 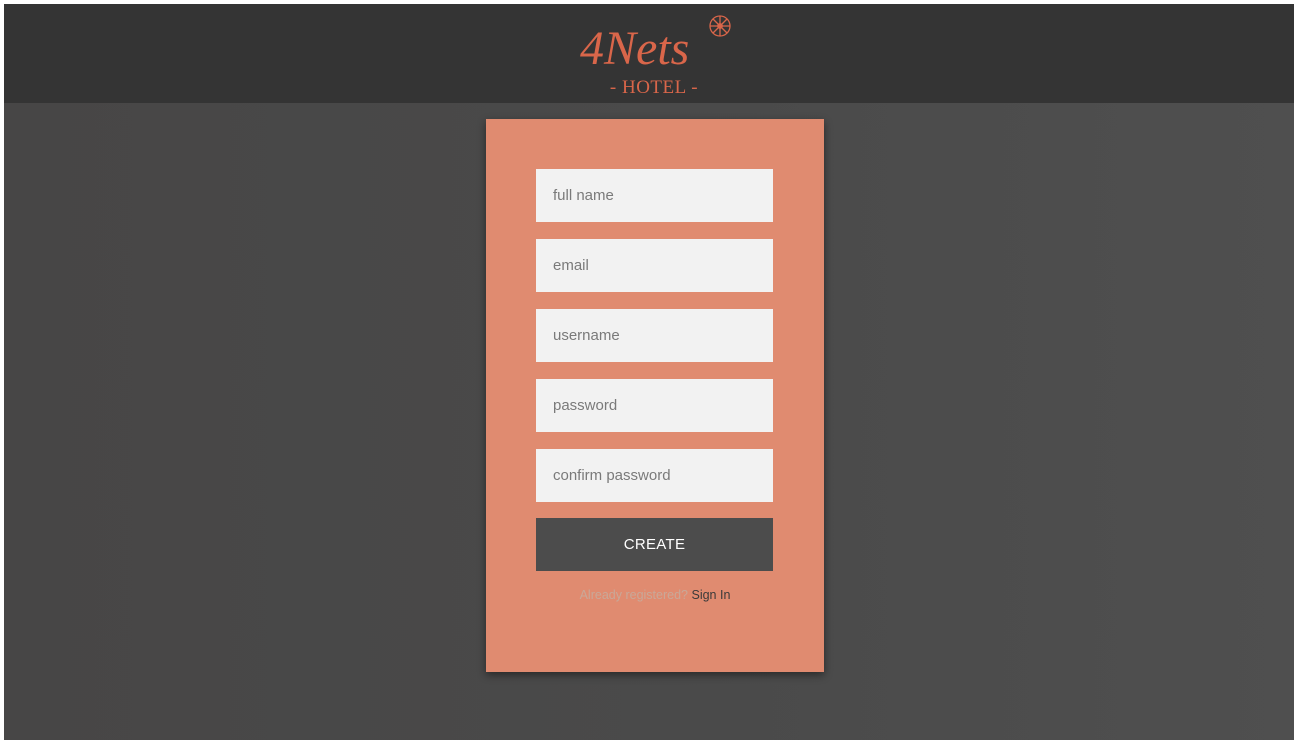 What do you see at coordinates (720, 26) in the screenshot?
I see `compass-rose-icon` at bounding box center [720, 26].